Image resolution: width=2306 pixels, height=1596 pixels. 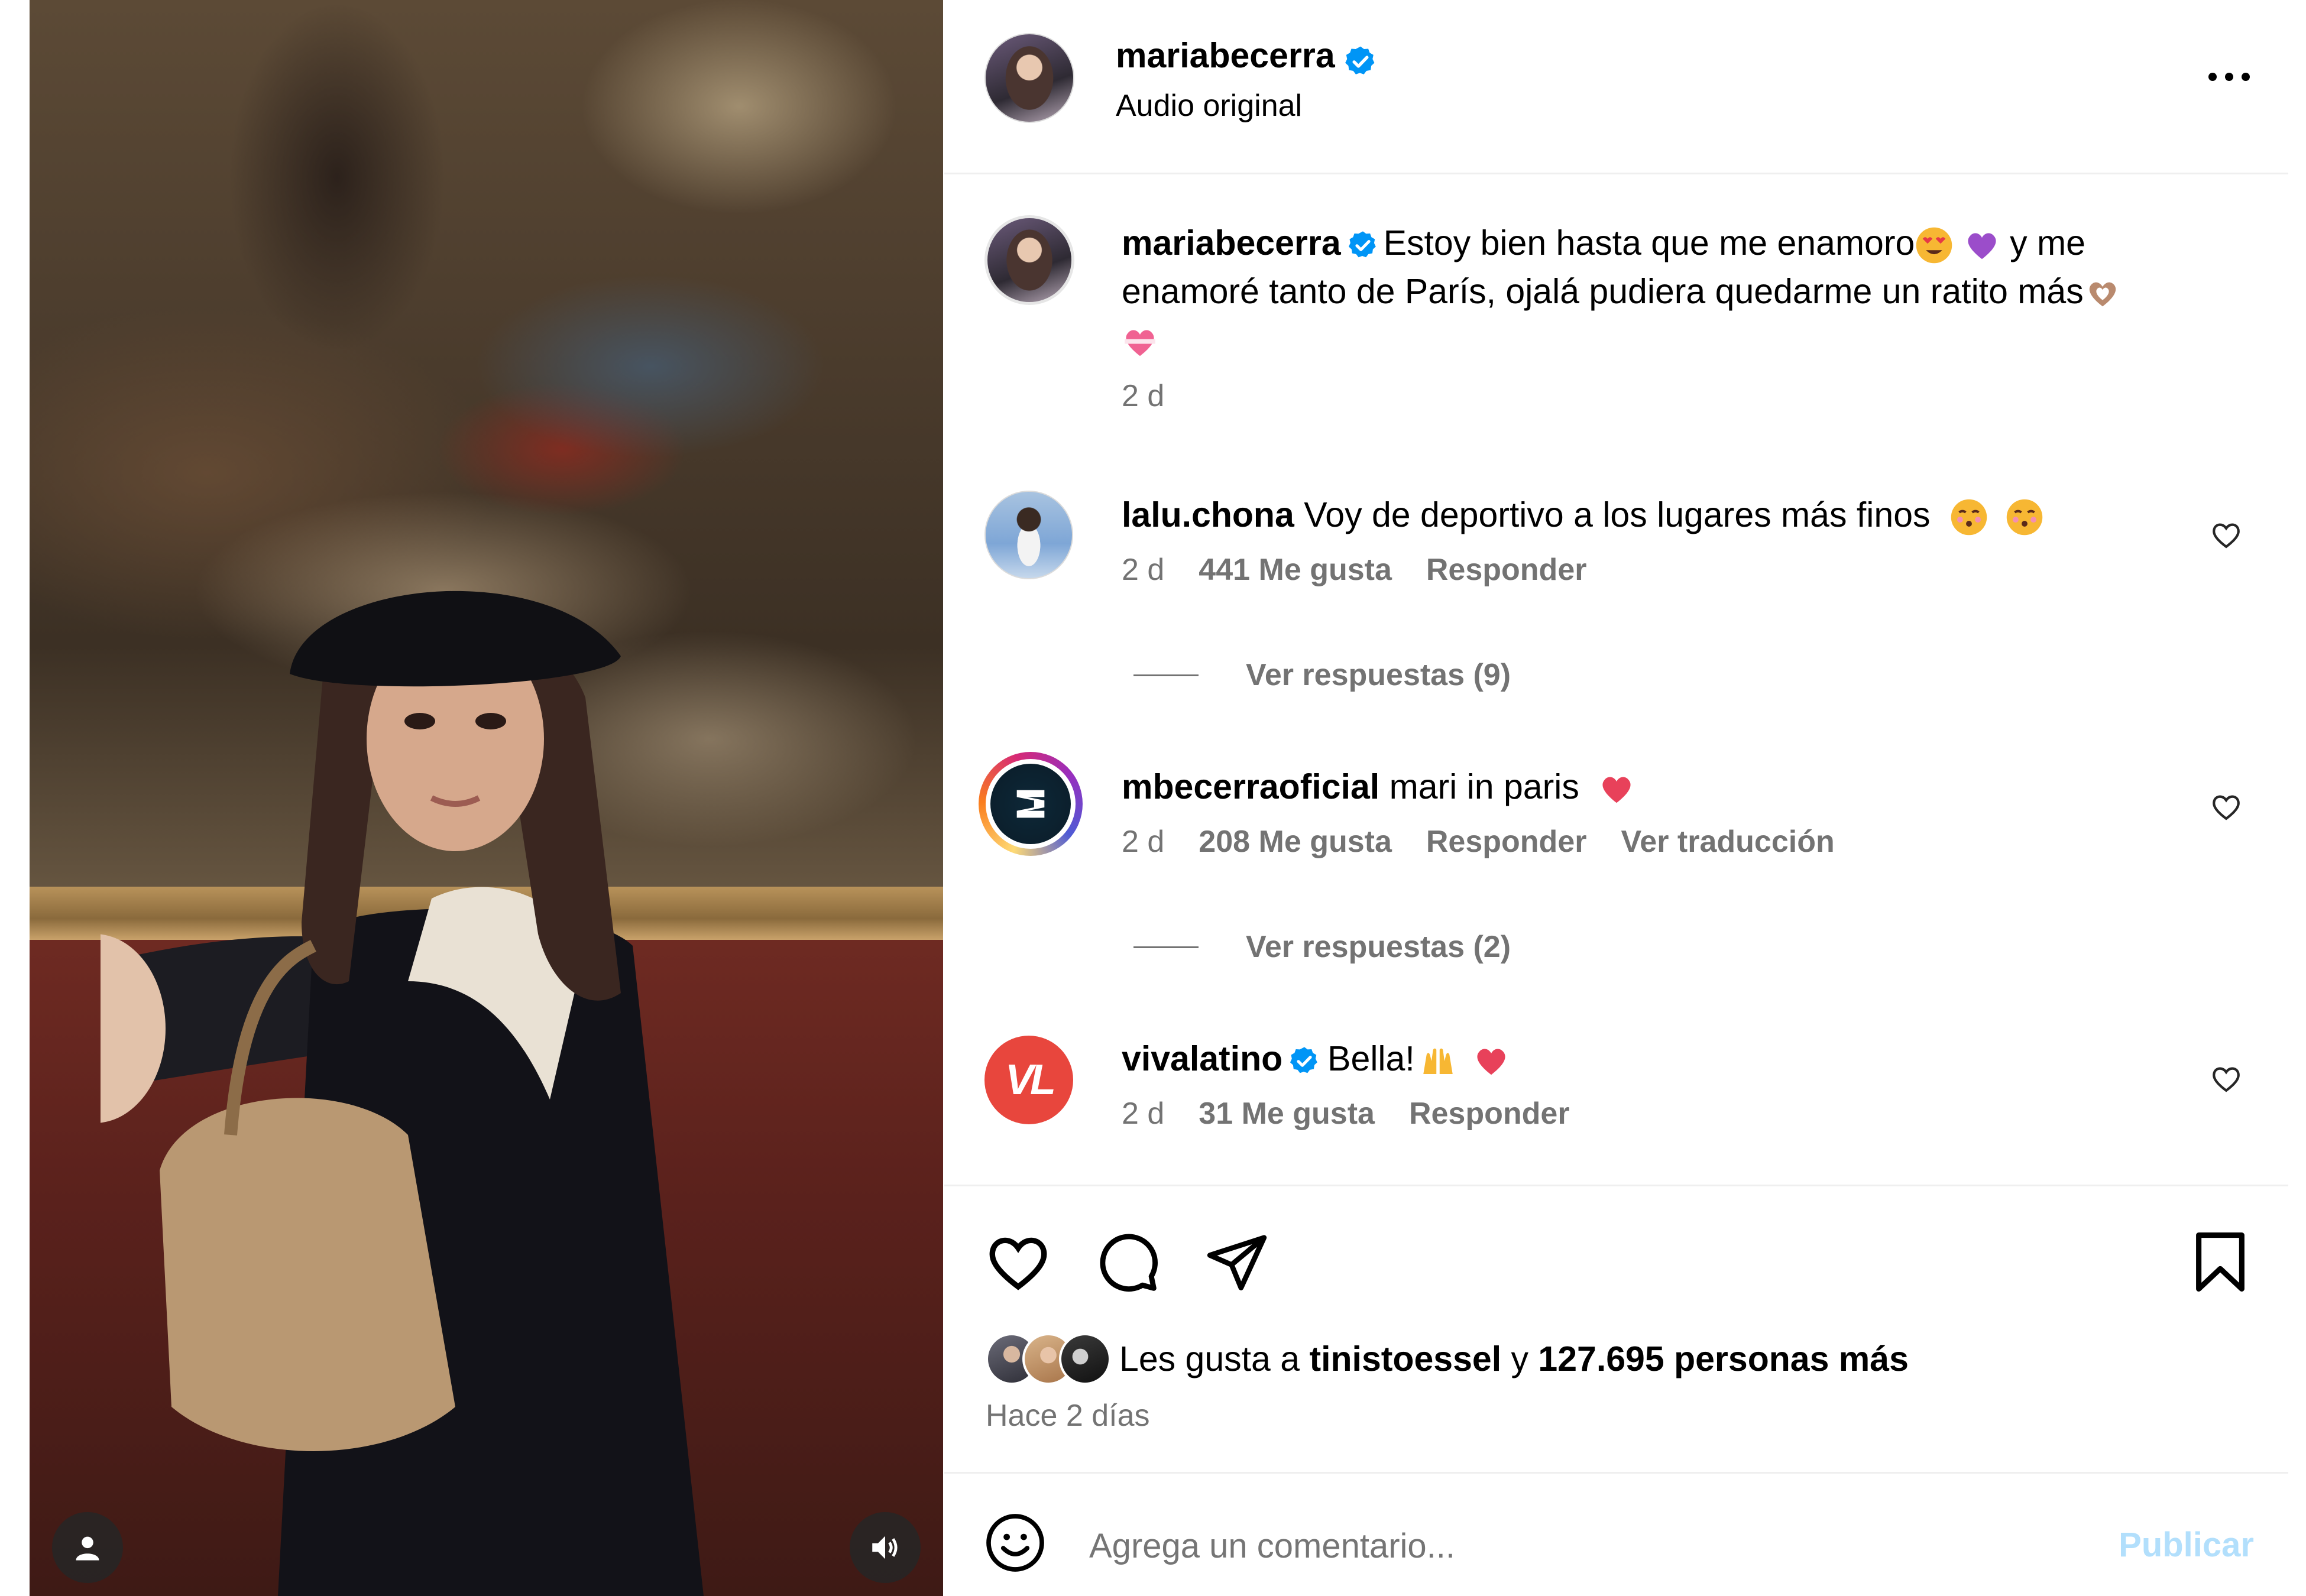 What do you see at coordinates (1143, 842) in the screenshot?
I see `comment-2-time: 2 d` at bounding box center [1143, 842].